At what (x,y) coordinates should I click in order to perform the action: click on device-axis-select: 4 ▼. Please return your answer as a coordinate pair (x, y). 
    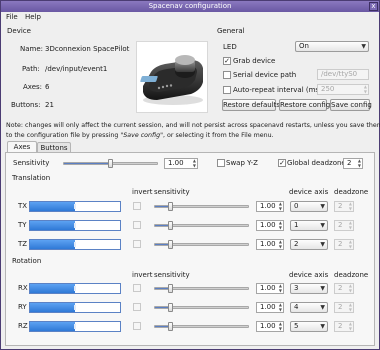
    Looking at the image, I should click on (309, 307).